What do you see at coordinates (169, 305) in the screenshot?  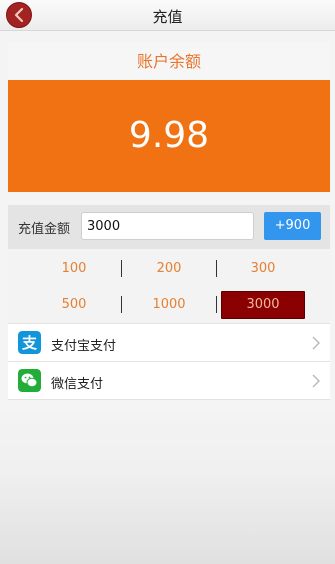 I see `preset-1000: 1000` at bounding box center [169, 305].